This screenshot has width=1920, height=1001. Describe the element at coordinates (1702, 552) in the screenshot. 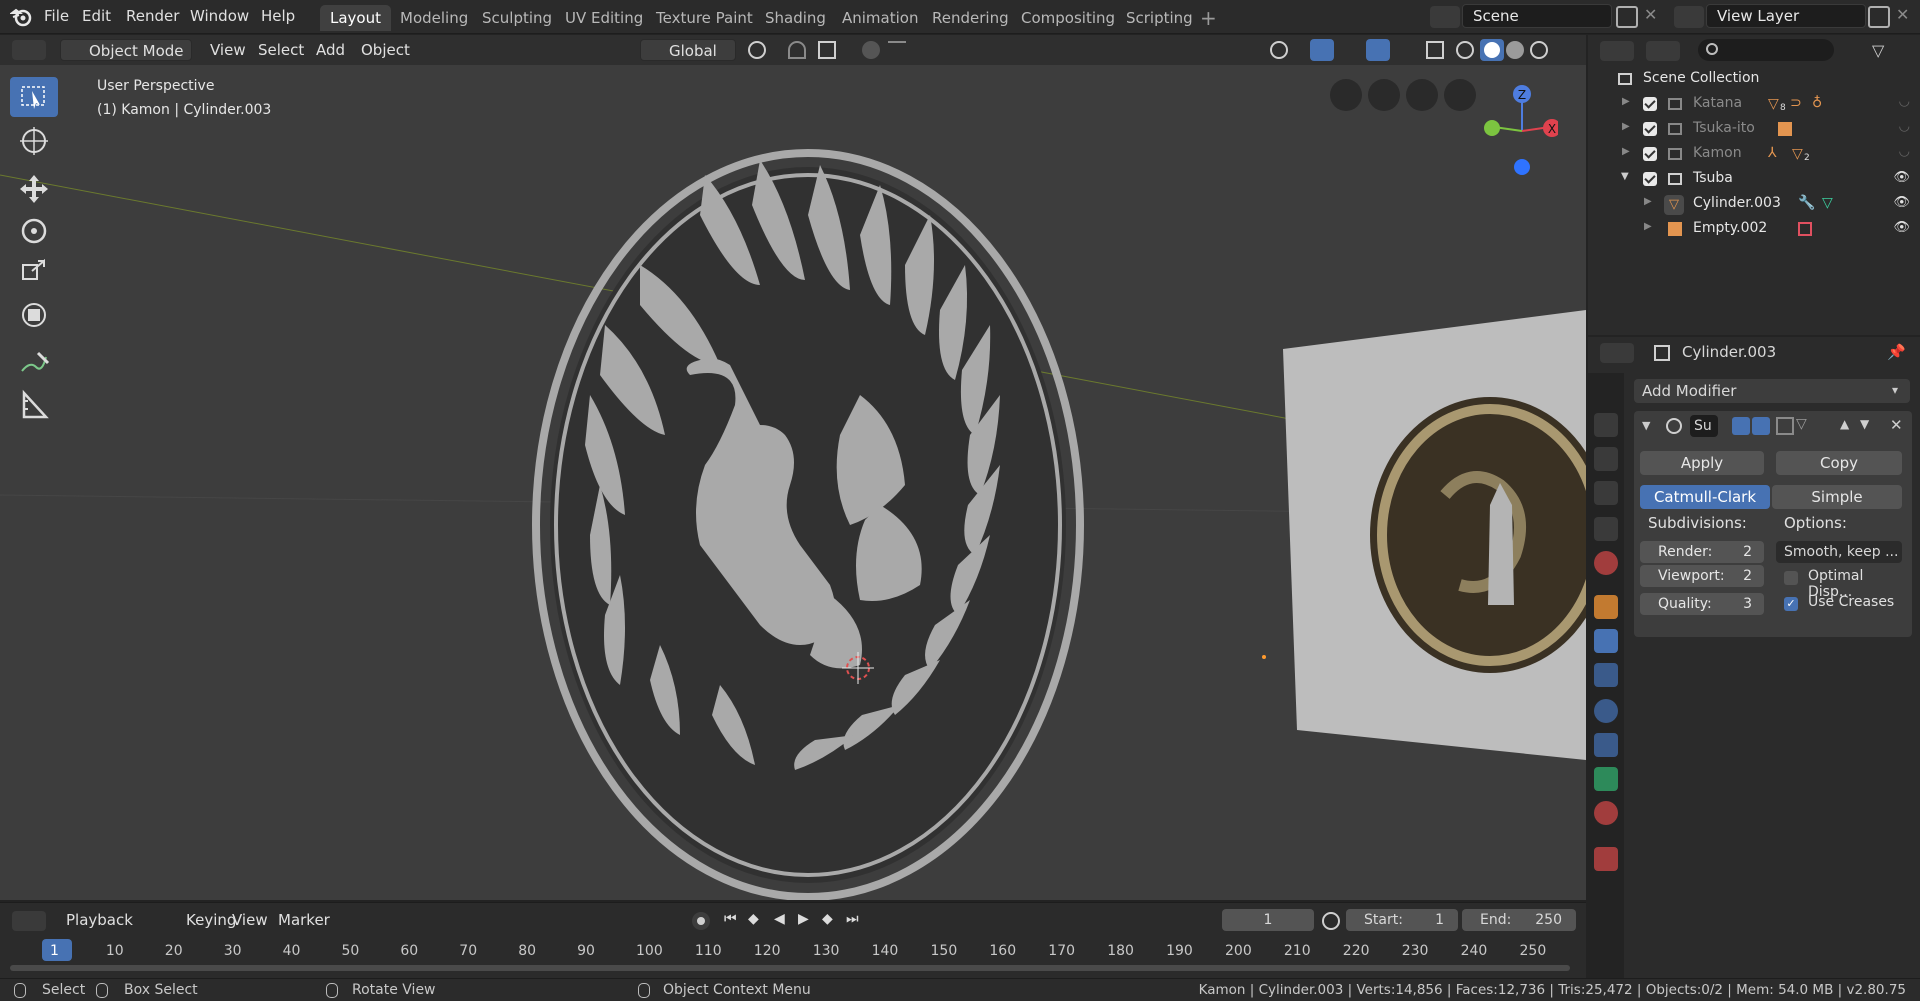

I see `render-levels-field: Render: 2` at that location.